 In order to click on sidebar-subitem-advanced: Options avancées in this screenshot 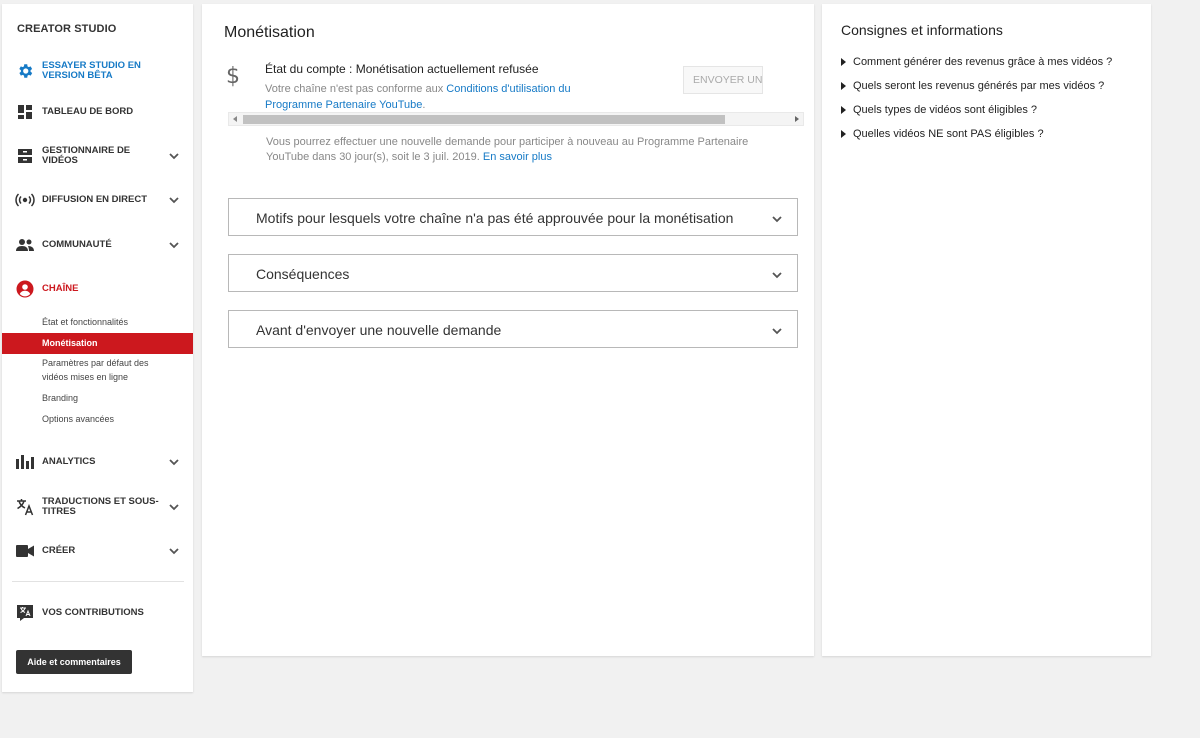, I will do `click(97, 419)`.